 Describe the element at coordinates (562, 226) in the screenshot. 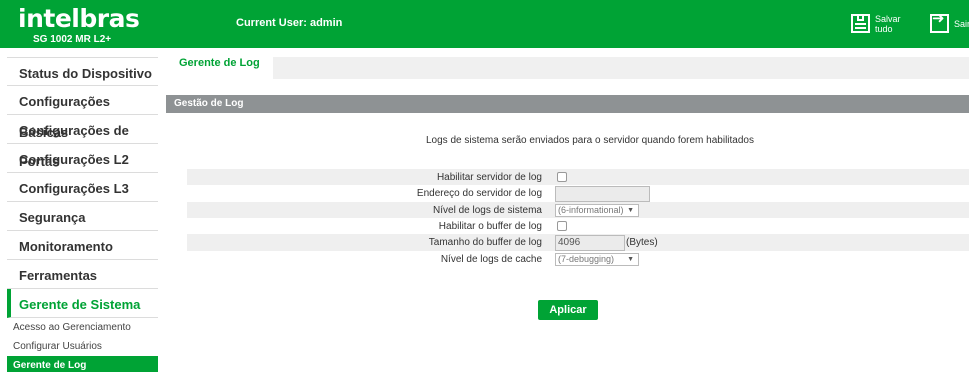

I see `enable-buffer-checkbox` at that location.